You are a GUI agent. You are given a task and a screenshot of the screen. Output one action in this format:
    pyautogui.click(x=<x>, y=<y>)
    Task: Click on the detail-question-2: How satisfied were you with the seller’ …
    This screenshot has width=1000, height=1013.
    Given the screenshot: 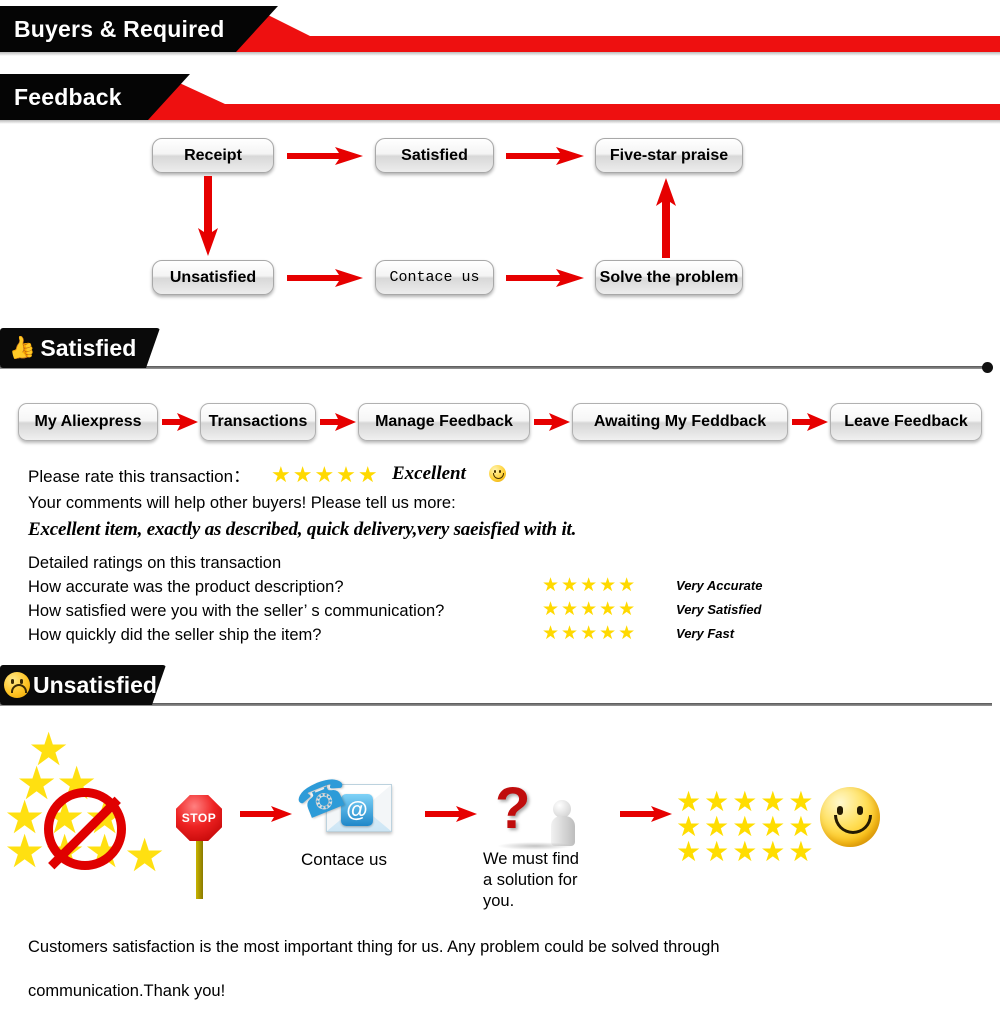 What is the action you would take?
    pyautogui.click(x=236, y=611)
    